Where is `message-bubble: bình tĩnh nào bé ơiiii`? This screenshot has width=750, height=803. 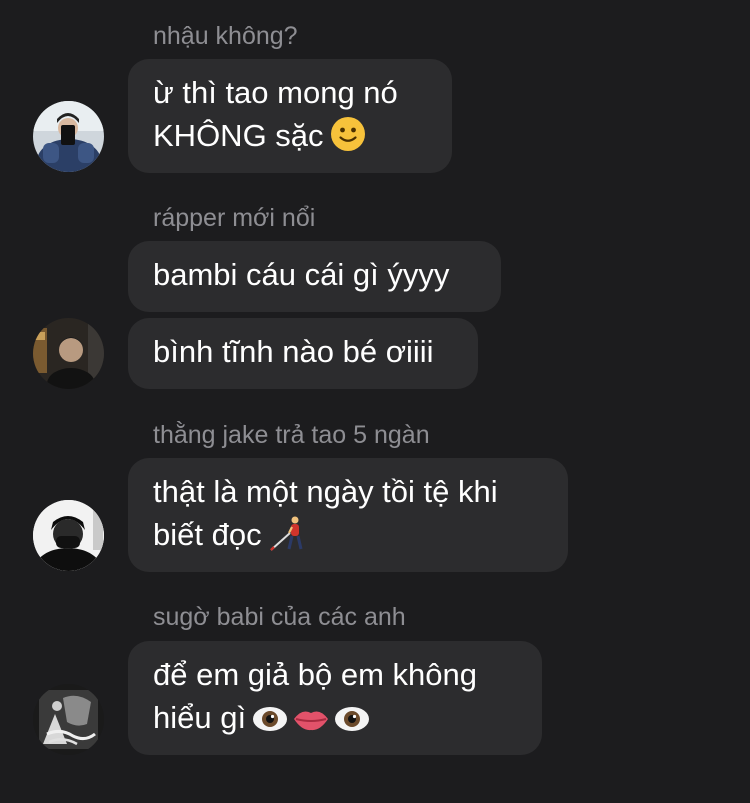
message-bubble: bình tĩnh nào bé ơiiii is located at coordinates (303, 353).